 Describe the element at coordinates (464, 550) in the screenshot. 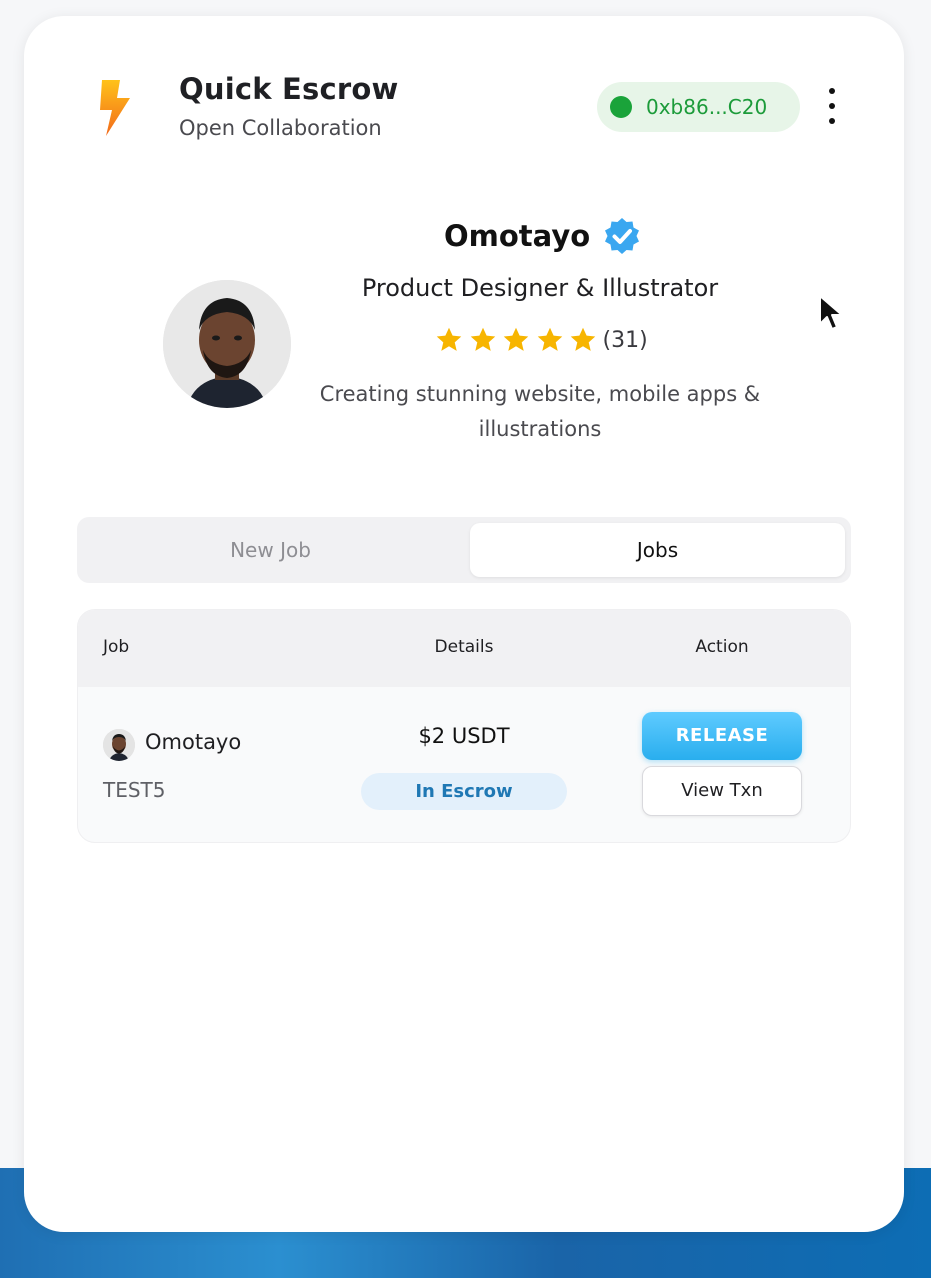

I see `tab-bar: New Job Jobs` at that location.